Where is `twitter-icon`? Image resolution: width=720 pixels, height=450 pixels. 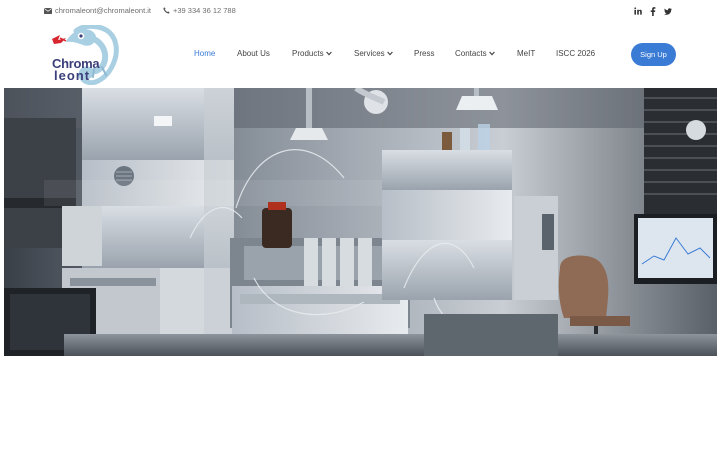 twitter-icon is located at coordinates (668, 11).